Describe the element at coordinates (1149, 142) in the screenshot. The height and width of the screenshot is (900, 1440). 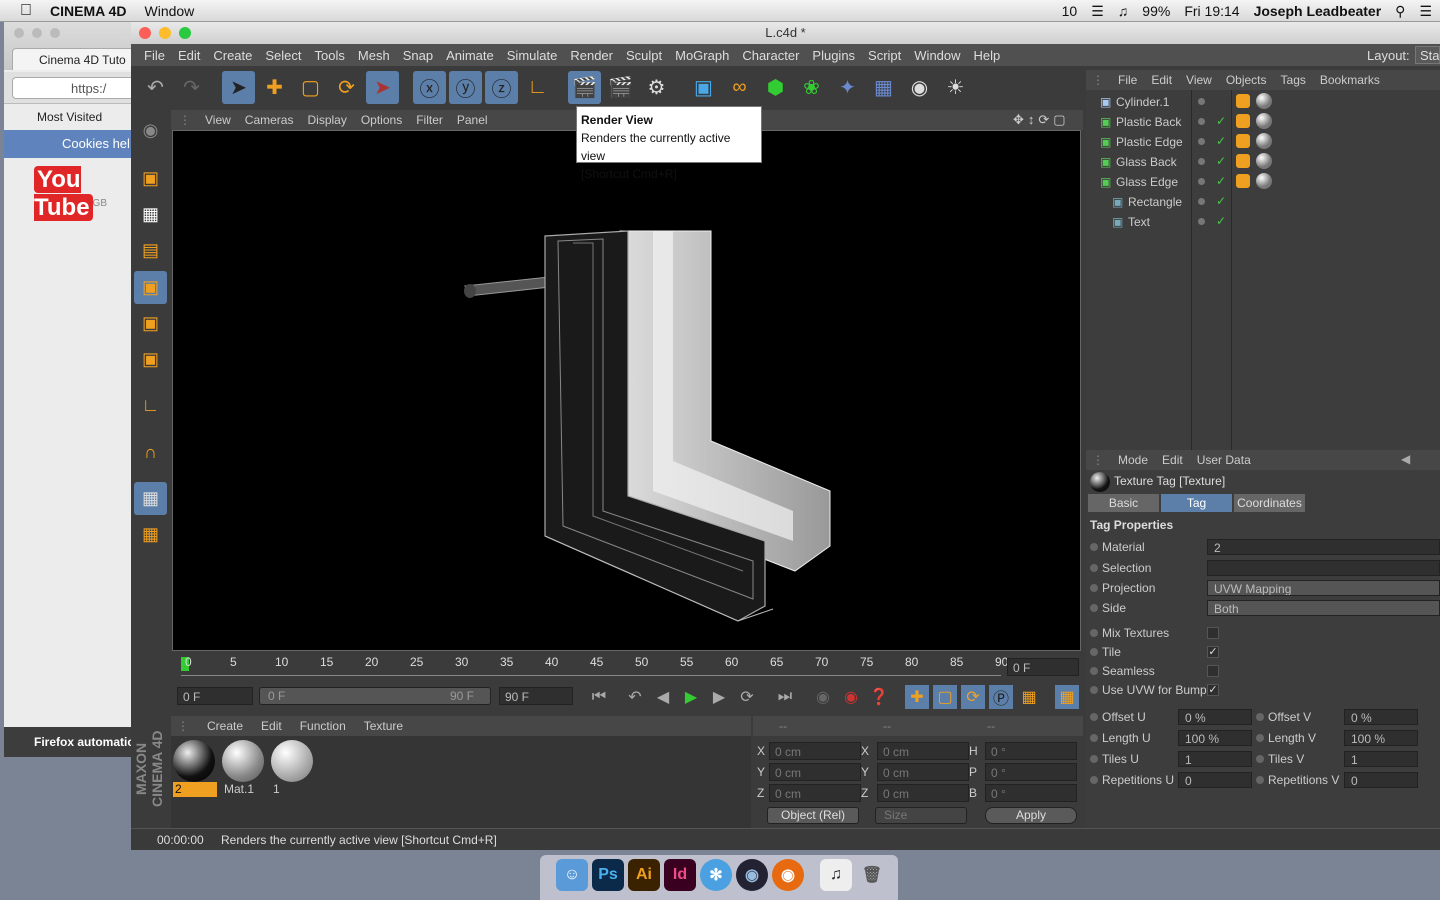
I see `object-name: Plastic Edge` at that location.